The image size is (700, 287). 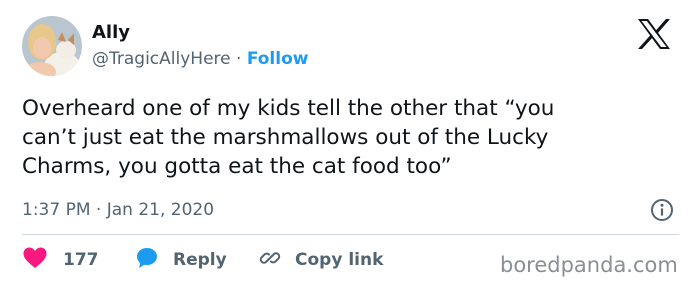 What do you see at coordinates (81, 260) in the screenshot?
I see `like-count: 177` at bounding box center [81, 260].